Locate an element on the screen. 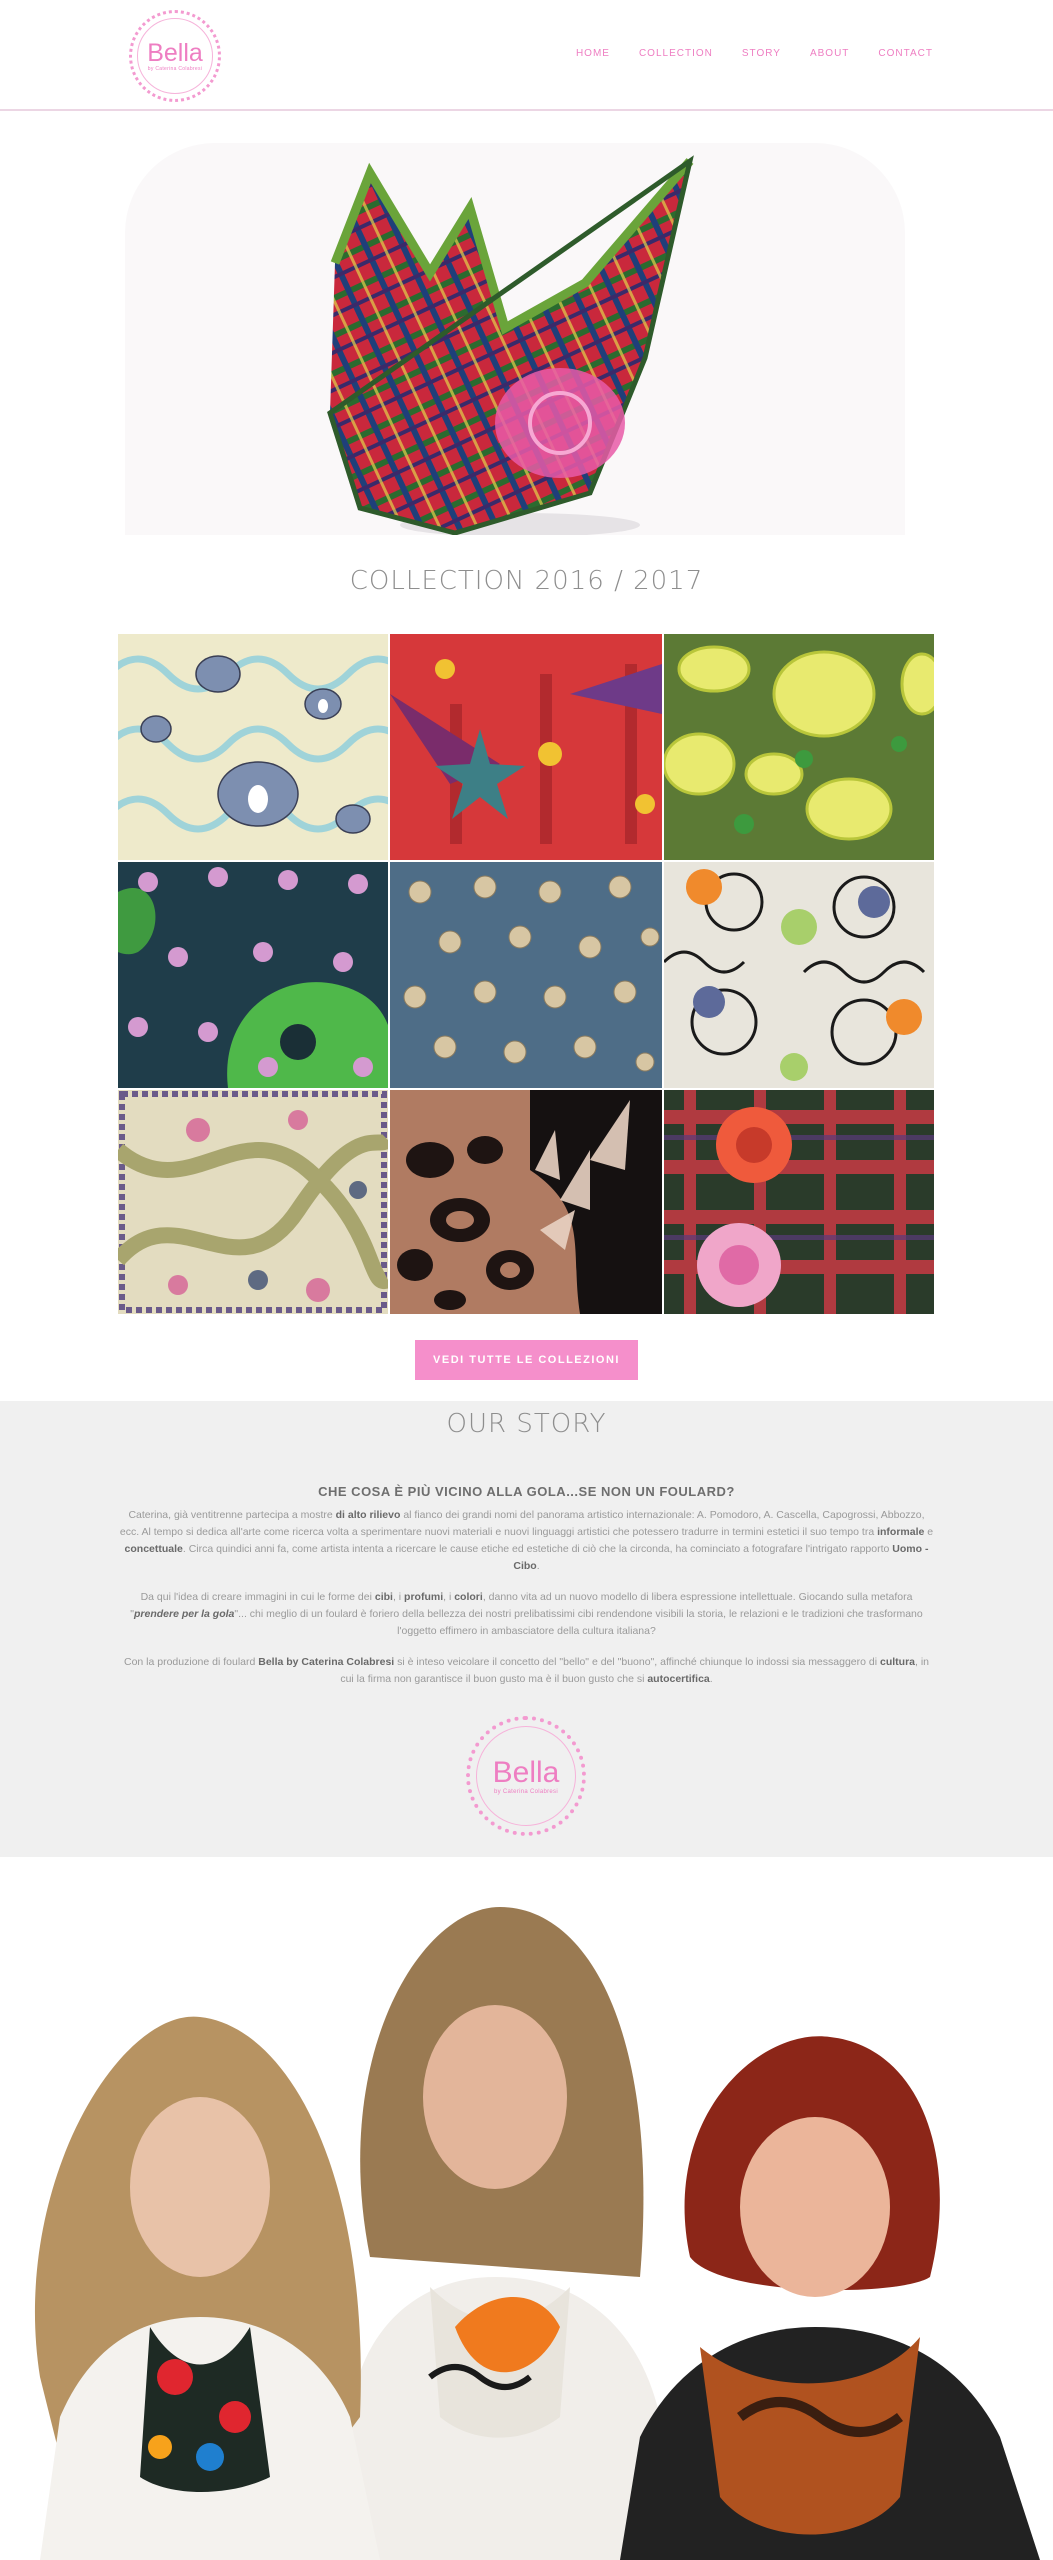 The width and height of the screenshot is (1053, 2560). p1-bold-3: concettuale is located at coordinates (153, 1549).